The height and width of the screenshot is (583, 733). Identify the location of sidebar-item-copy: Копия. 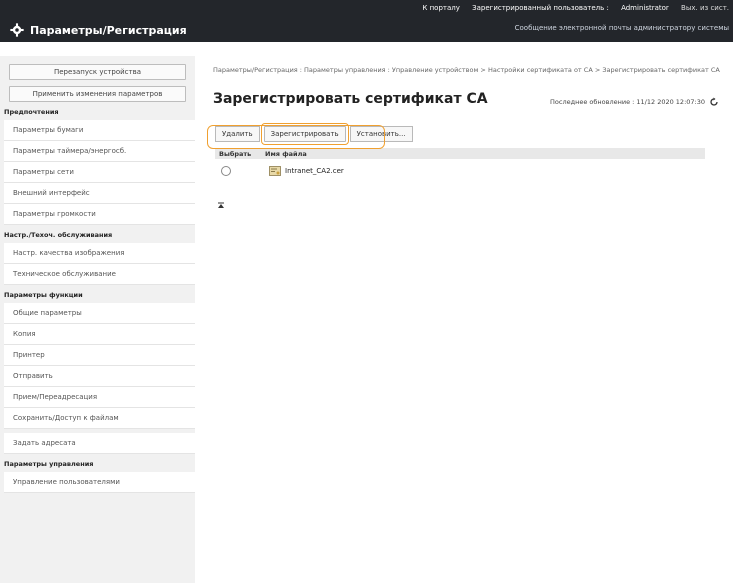
(99, 334).